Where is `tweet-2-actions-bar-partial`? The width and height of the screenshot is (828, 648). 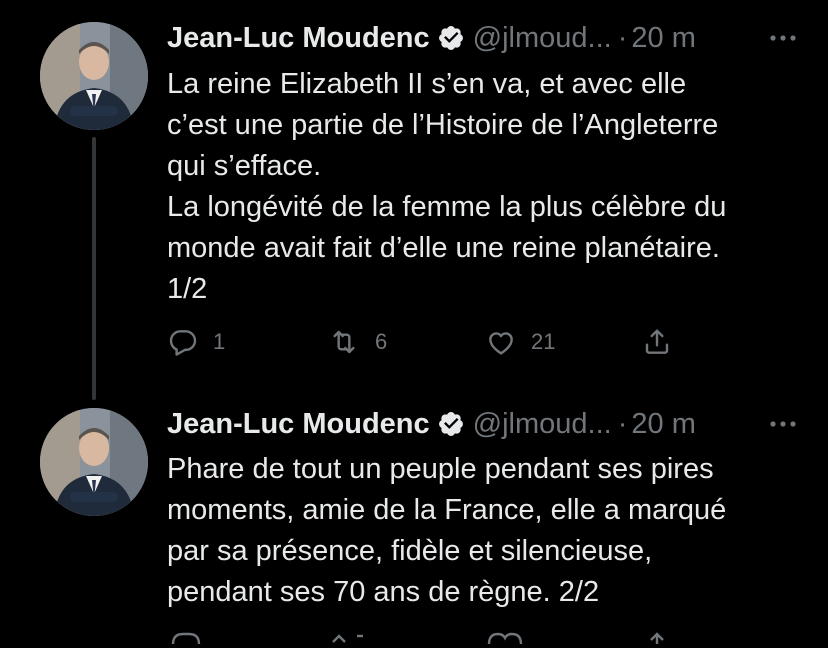 tweet-2-actions-bar-partial is located at coordinates (427, 638).